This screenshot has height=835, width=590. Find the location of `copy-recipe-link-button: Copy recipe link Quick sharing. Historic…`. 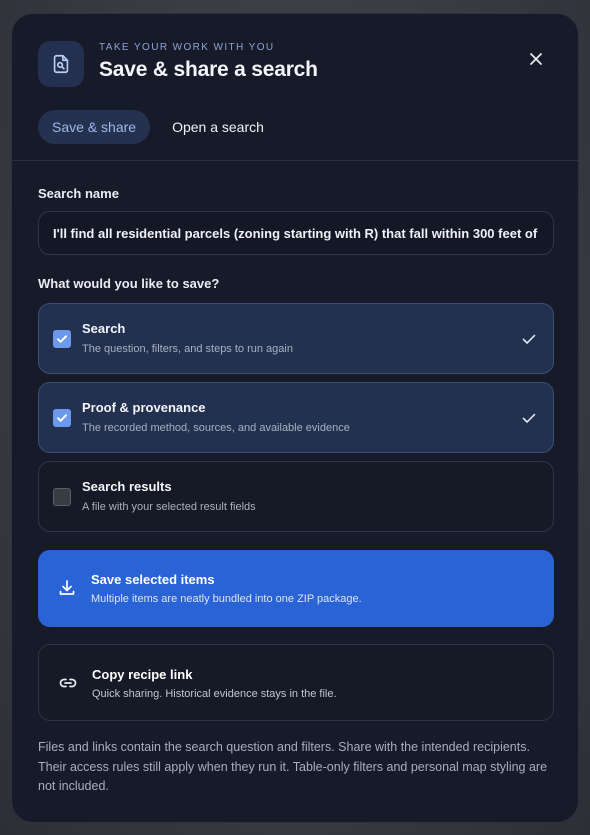

copy-recipe-link-button: Copy recipe link Quick sharing. Historic… is located at coordinates (296, 682).